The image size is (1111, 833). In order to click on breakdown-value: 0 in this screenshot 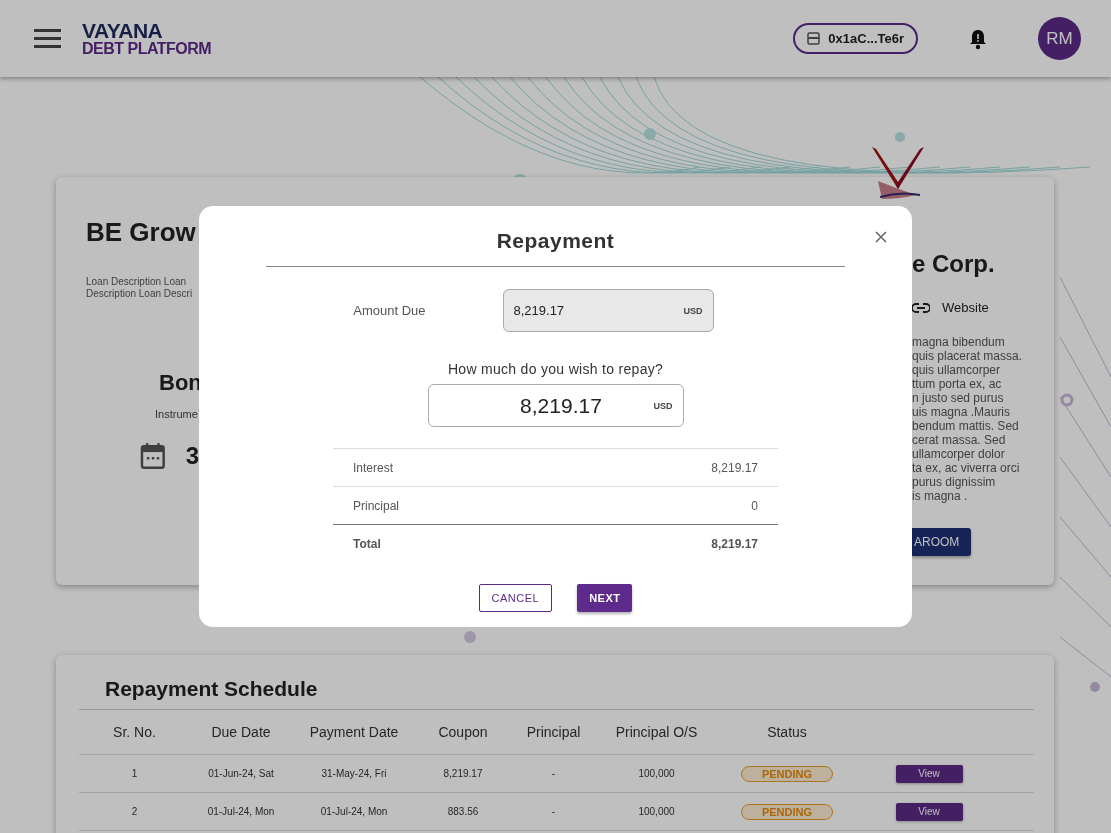, I will do `click(754, 505)`.